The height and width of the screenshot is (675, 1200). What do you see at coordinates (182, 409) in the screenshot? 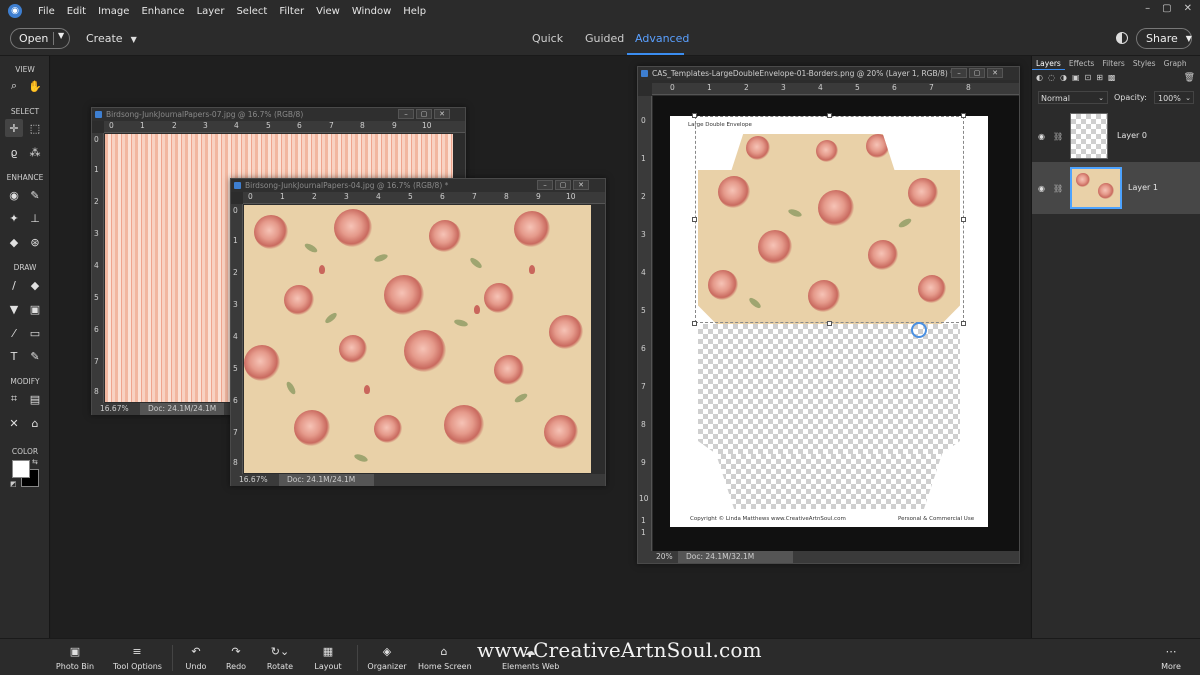
I see `document-size: Doc: 24.1M/24.1M` at bounding box center [182, 409].